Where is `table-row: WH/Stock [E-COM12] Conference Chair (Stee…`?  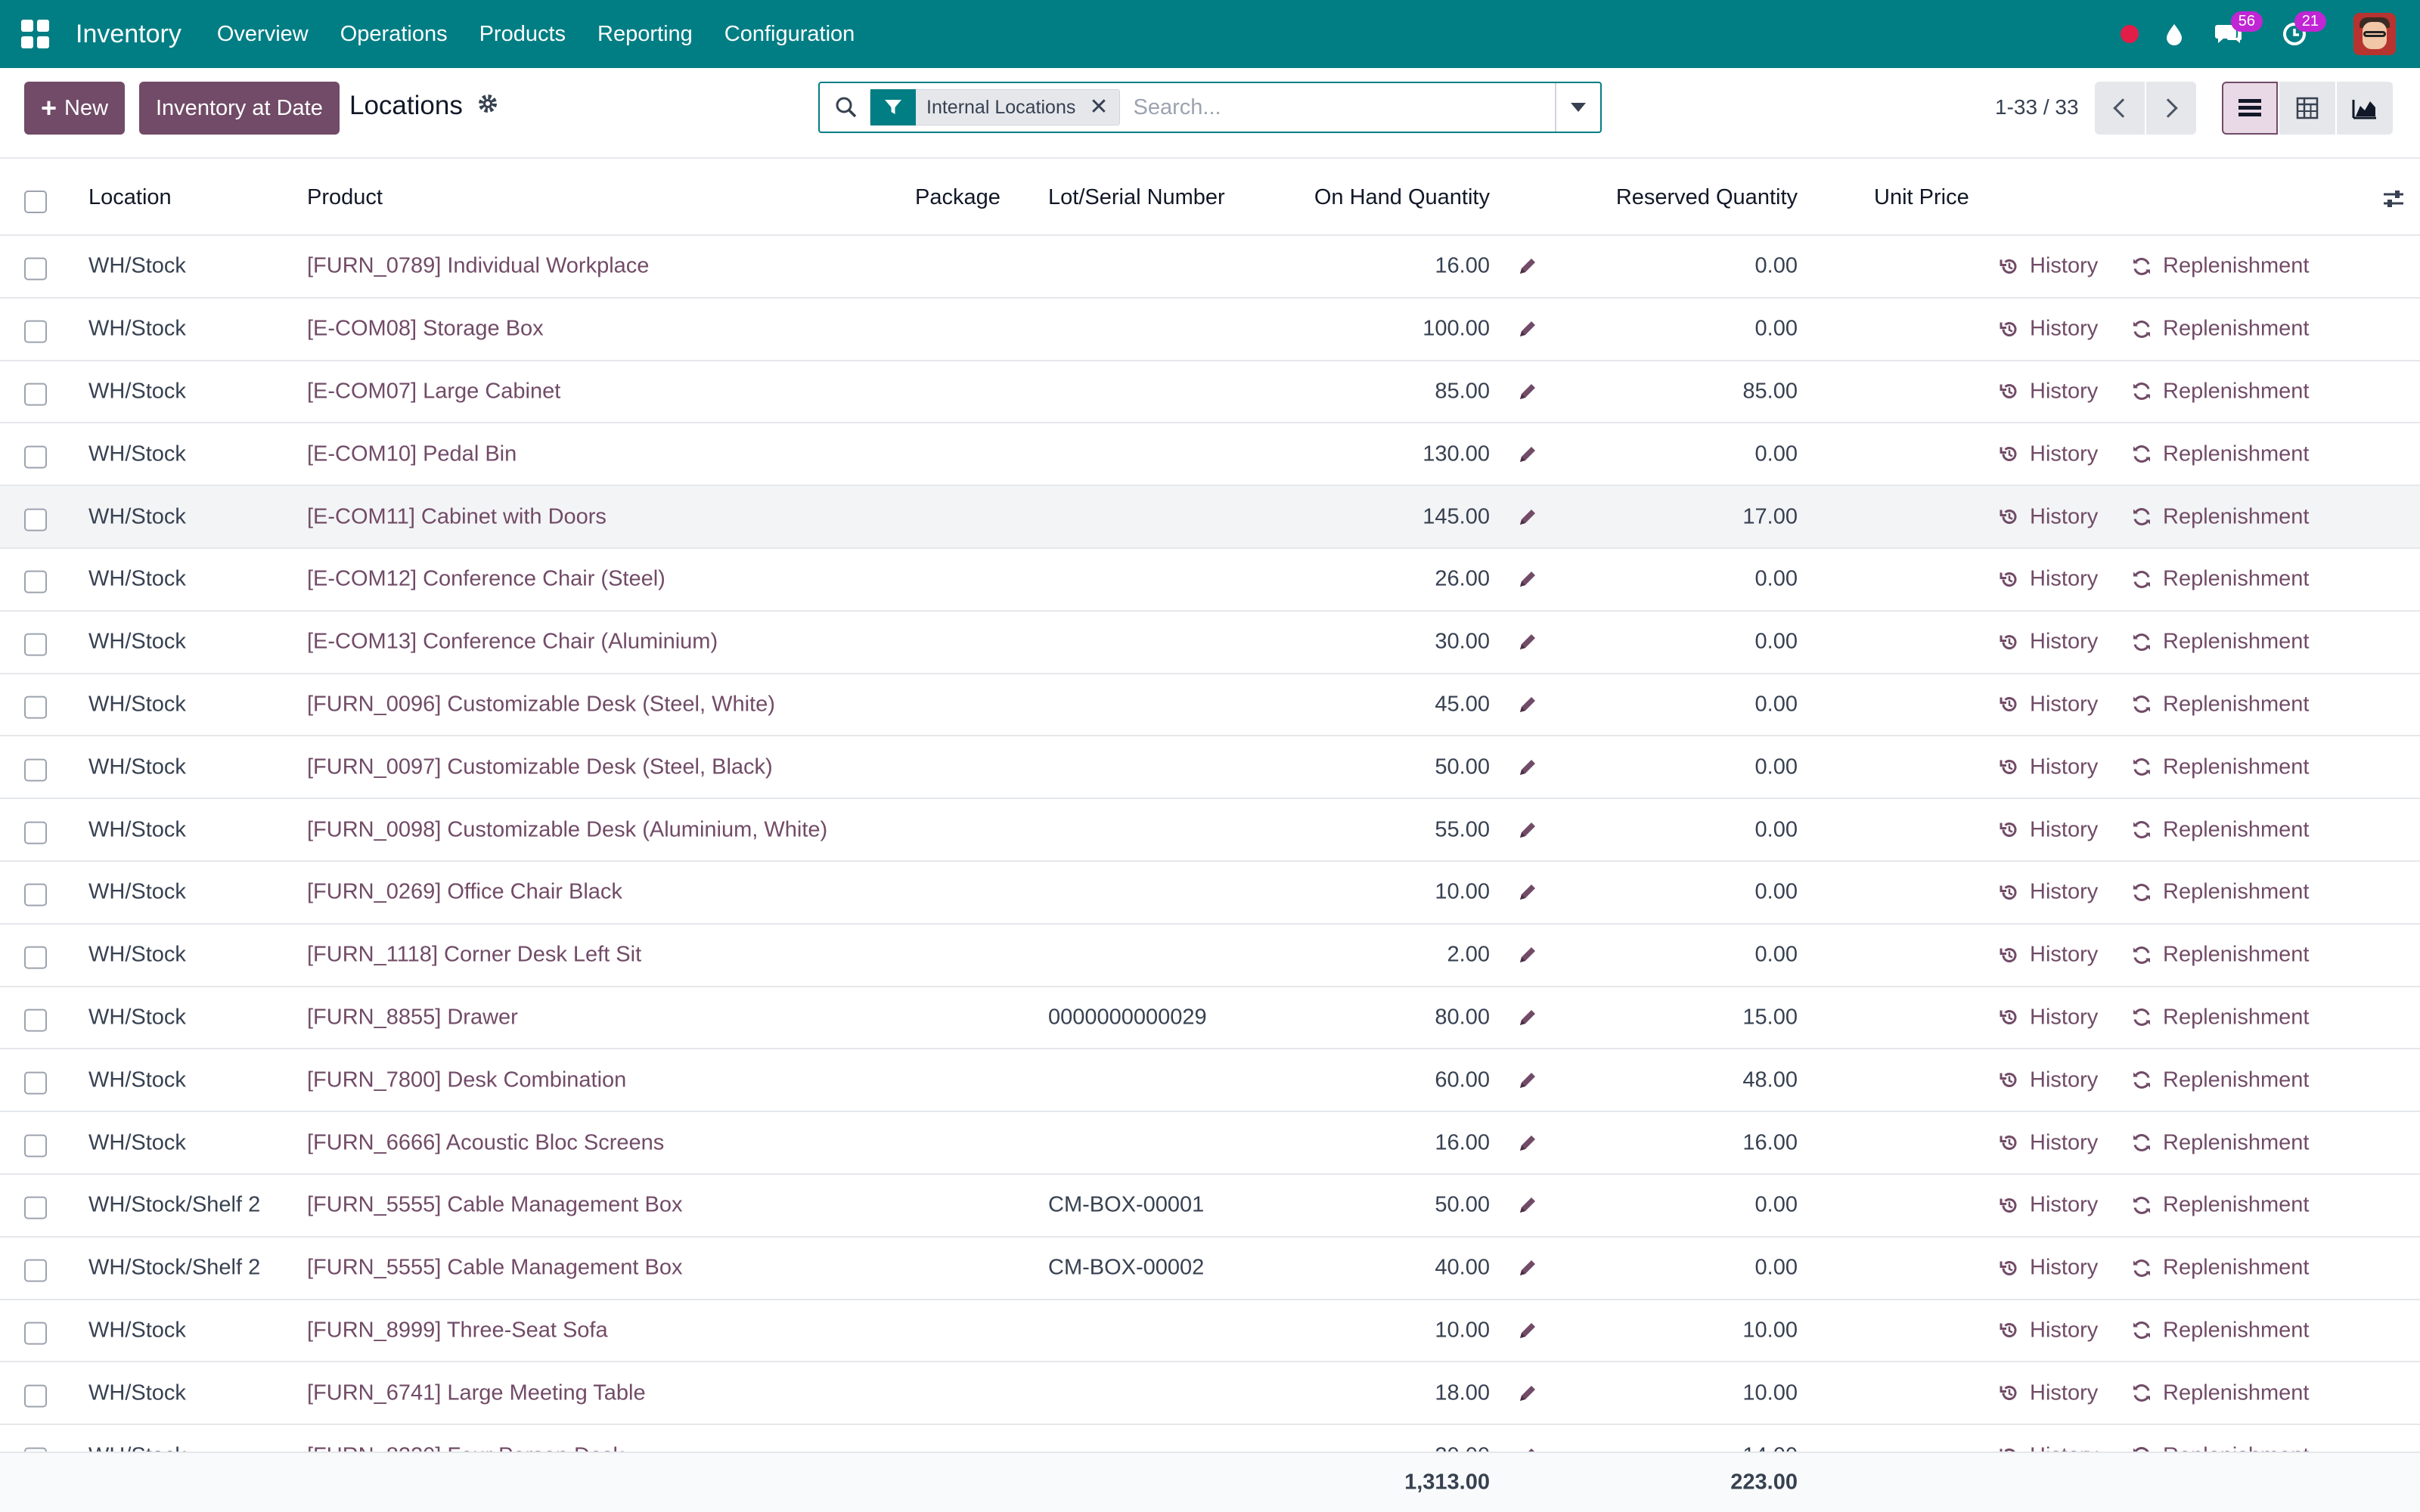 table-row: WH/Stock [E-COM12] Conference Chair (Stee… is located at coordinates (1210, 580).